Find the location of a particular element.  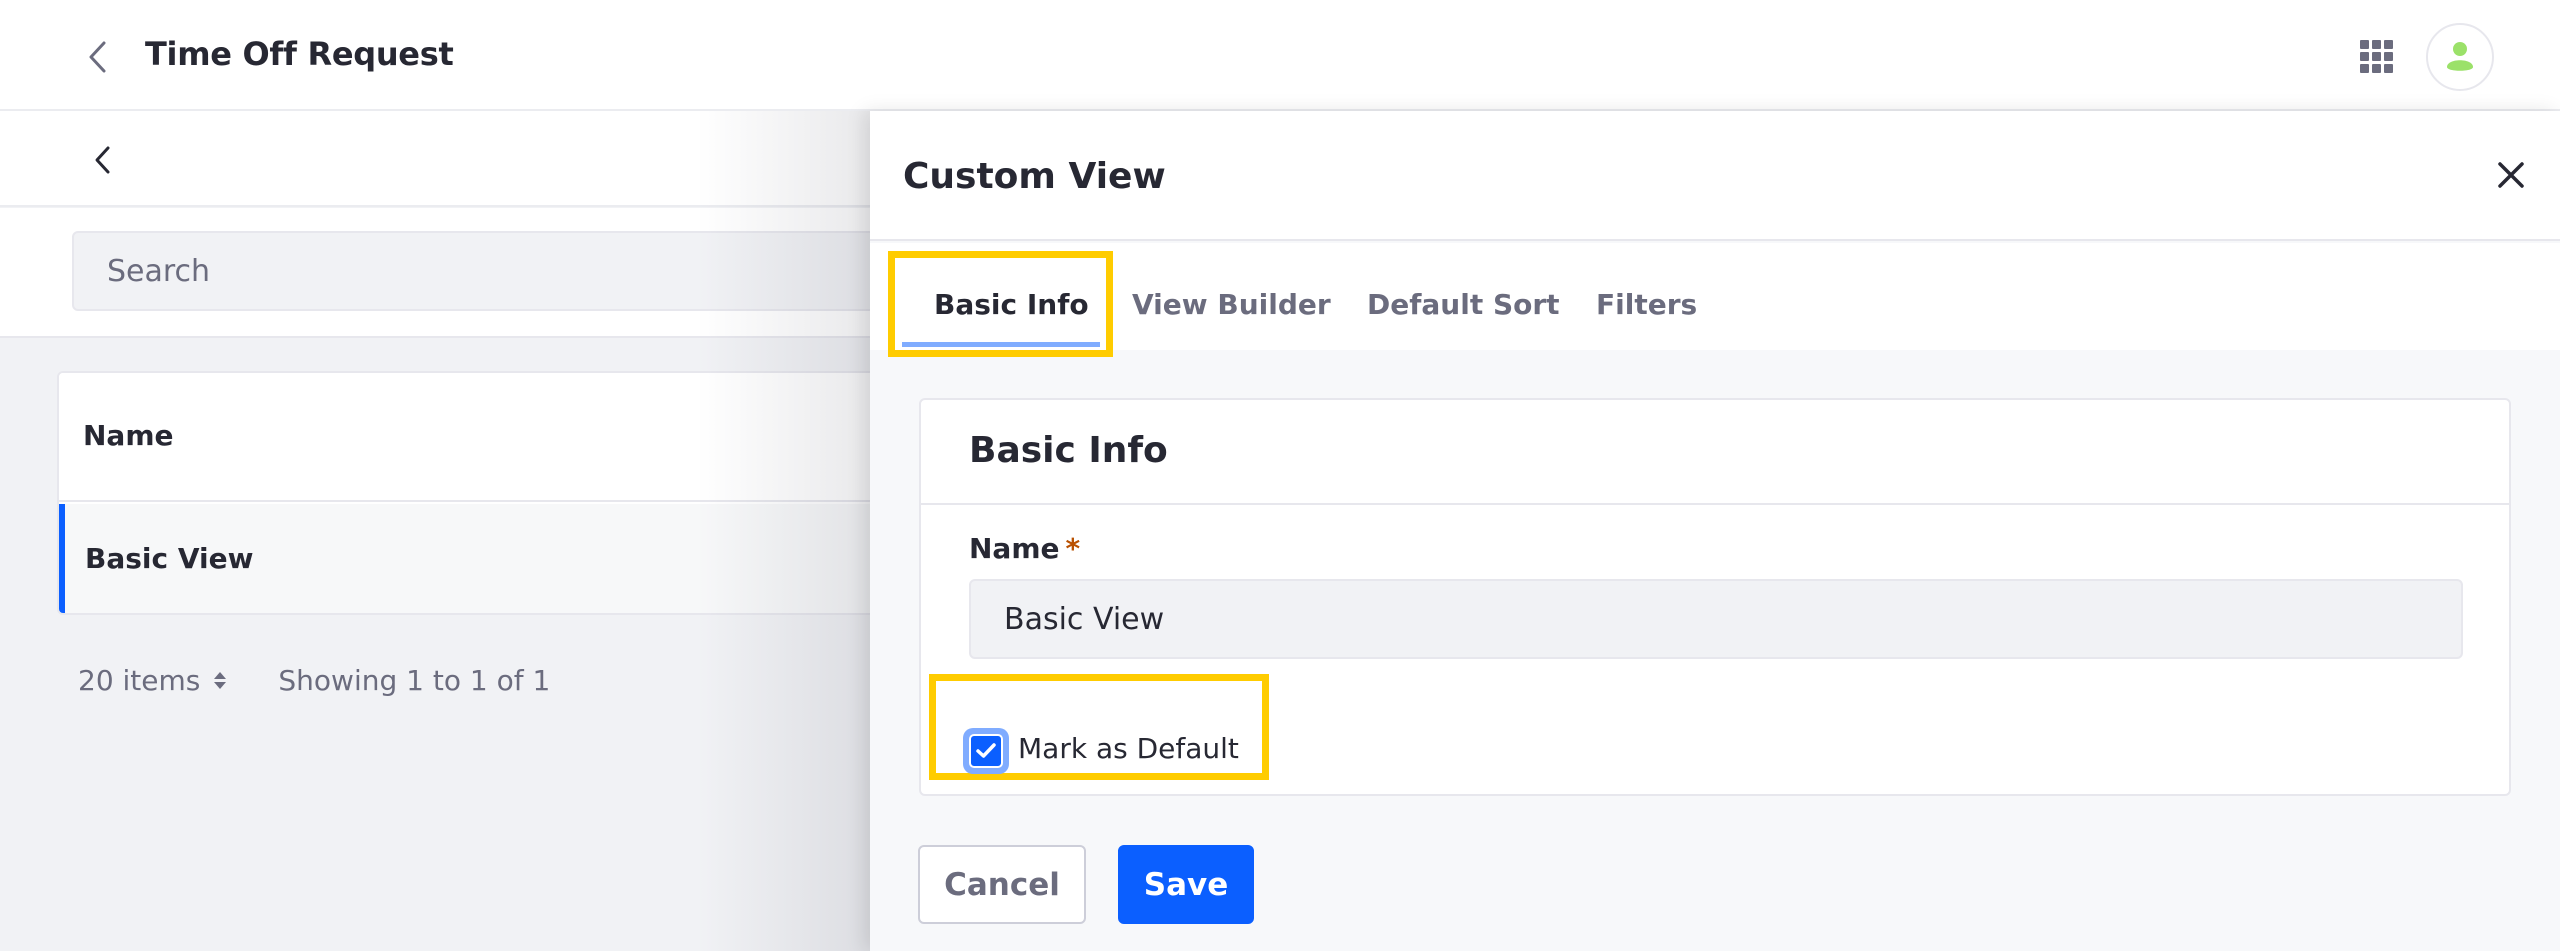

mark-as-default-label: Mark as Default is located at coordinates (1128, 748).